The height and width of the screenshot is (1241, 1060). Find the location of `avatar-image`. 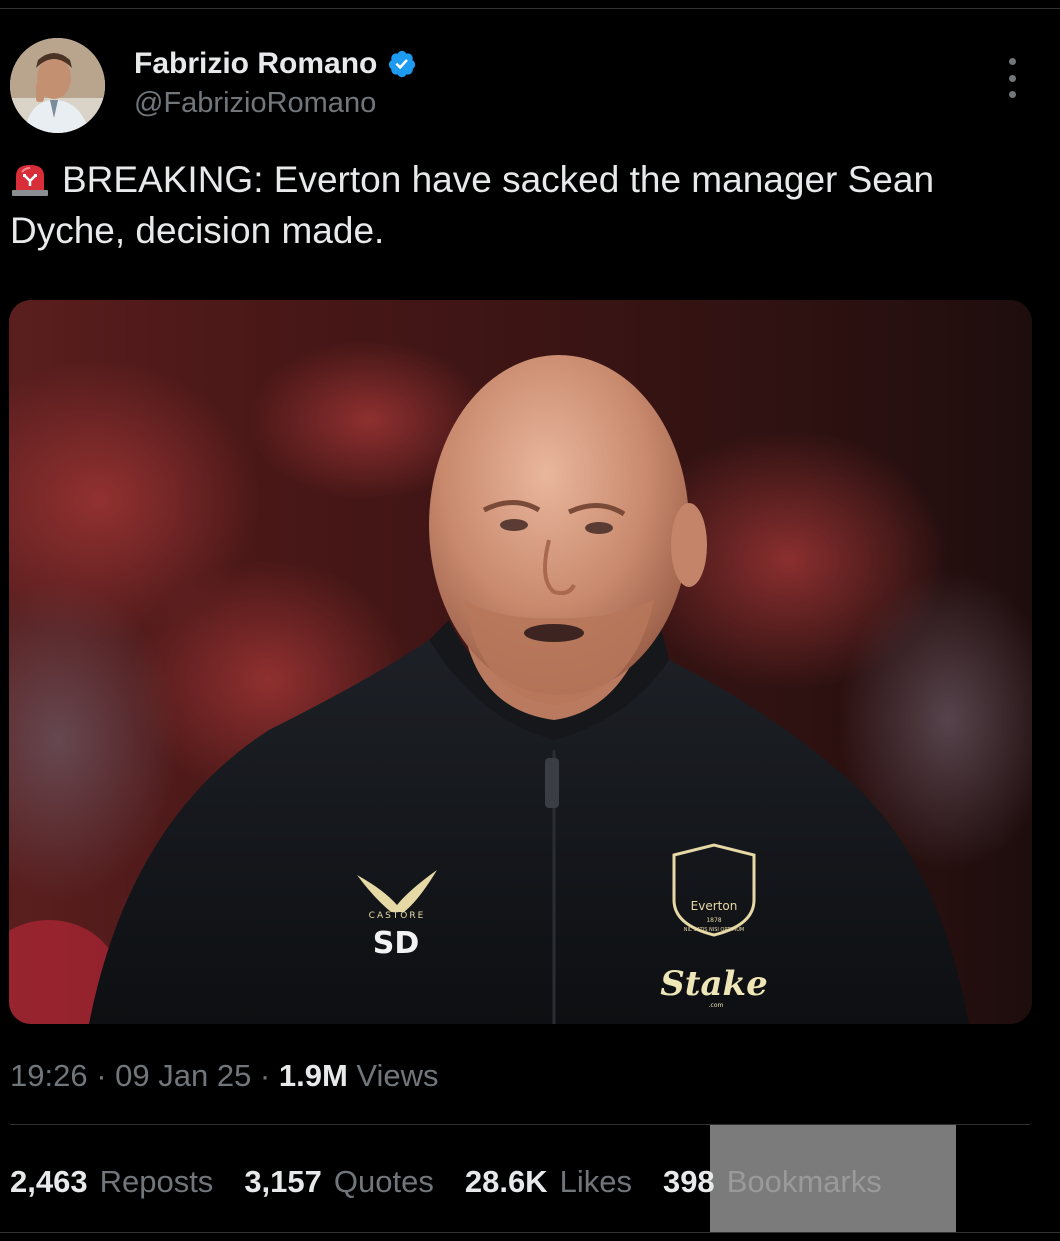

avatar-image is located at coordinates (57, 85).